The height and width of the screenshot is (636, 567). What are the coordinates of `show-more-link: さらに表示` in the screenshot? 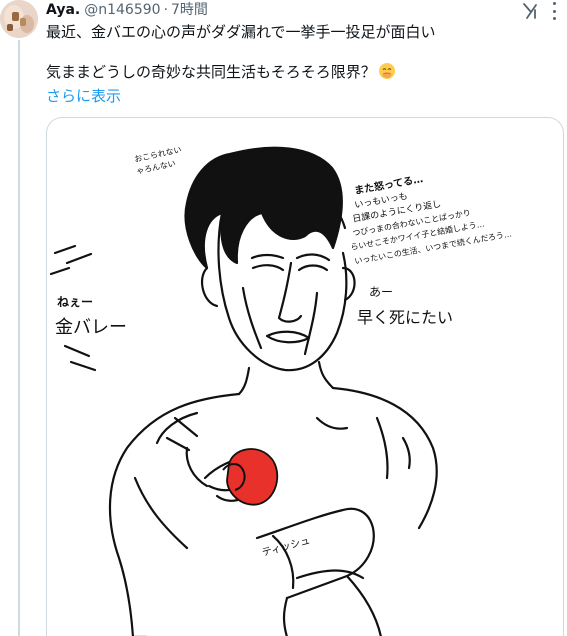 It's located at (83, 96).